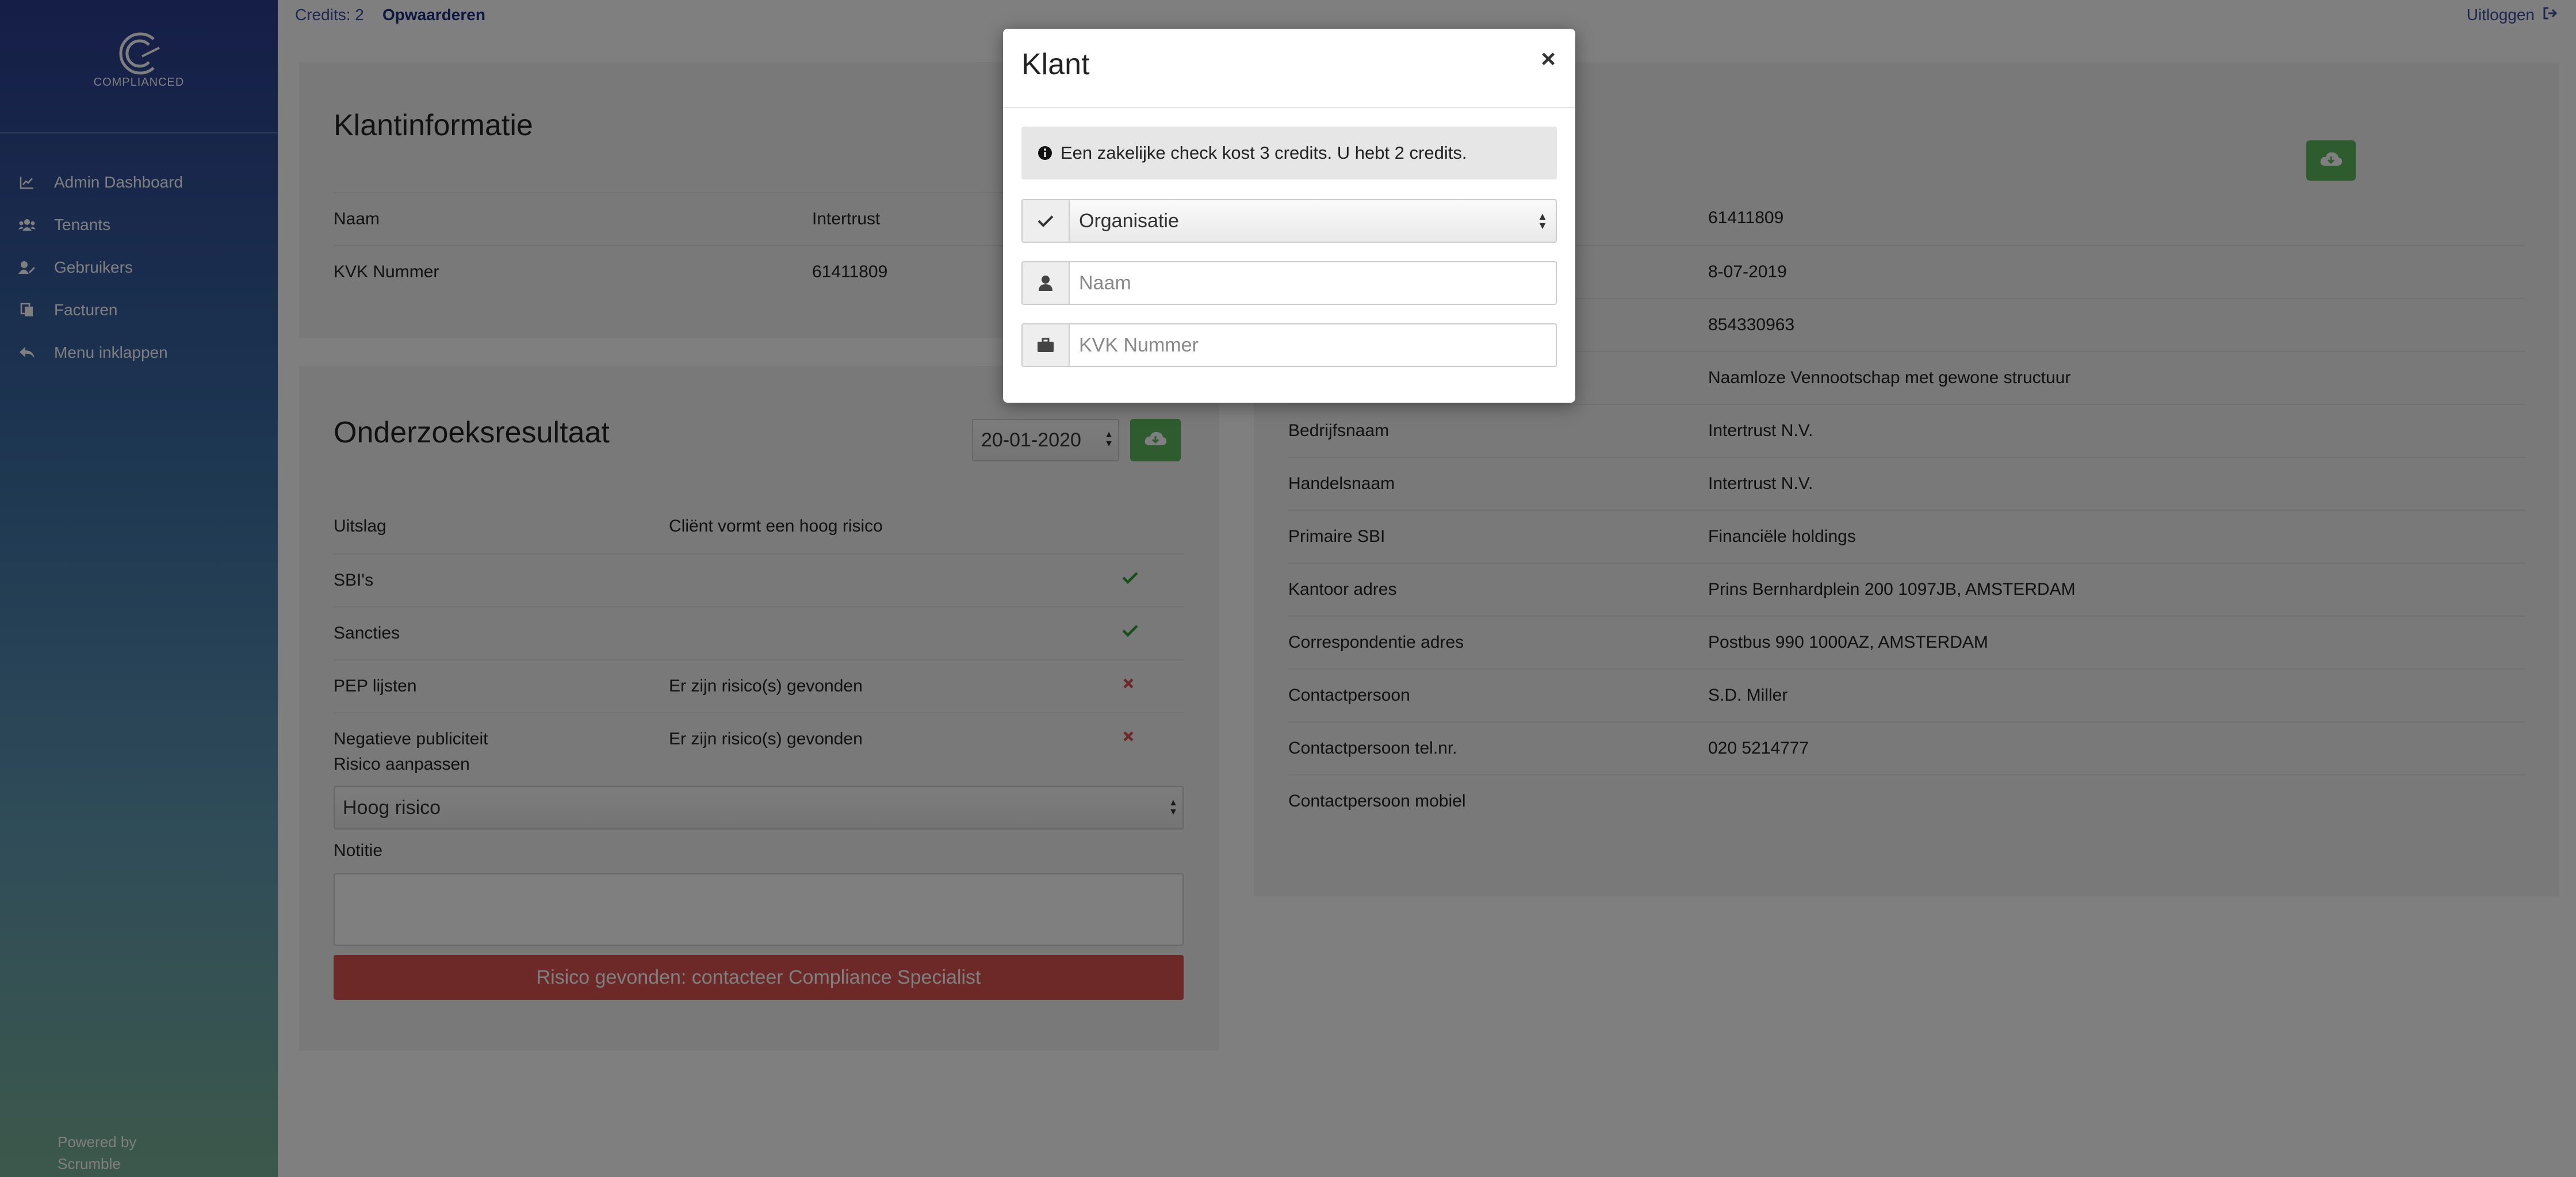 This screenshot has height=1177, width=2576. I want to click on name-input: Naam, so click(1313, 283).